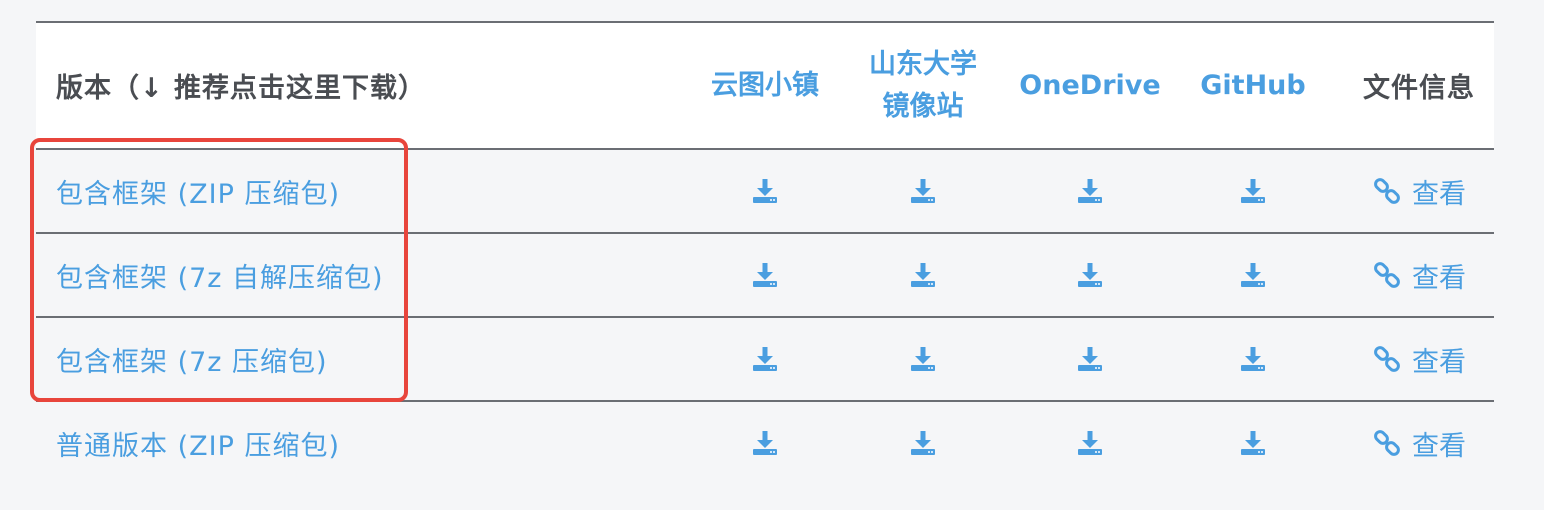  I want to click on header-mirror-sdu: 山东大学 镜像站, so click(923, 85).